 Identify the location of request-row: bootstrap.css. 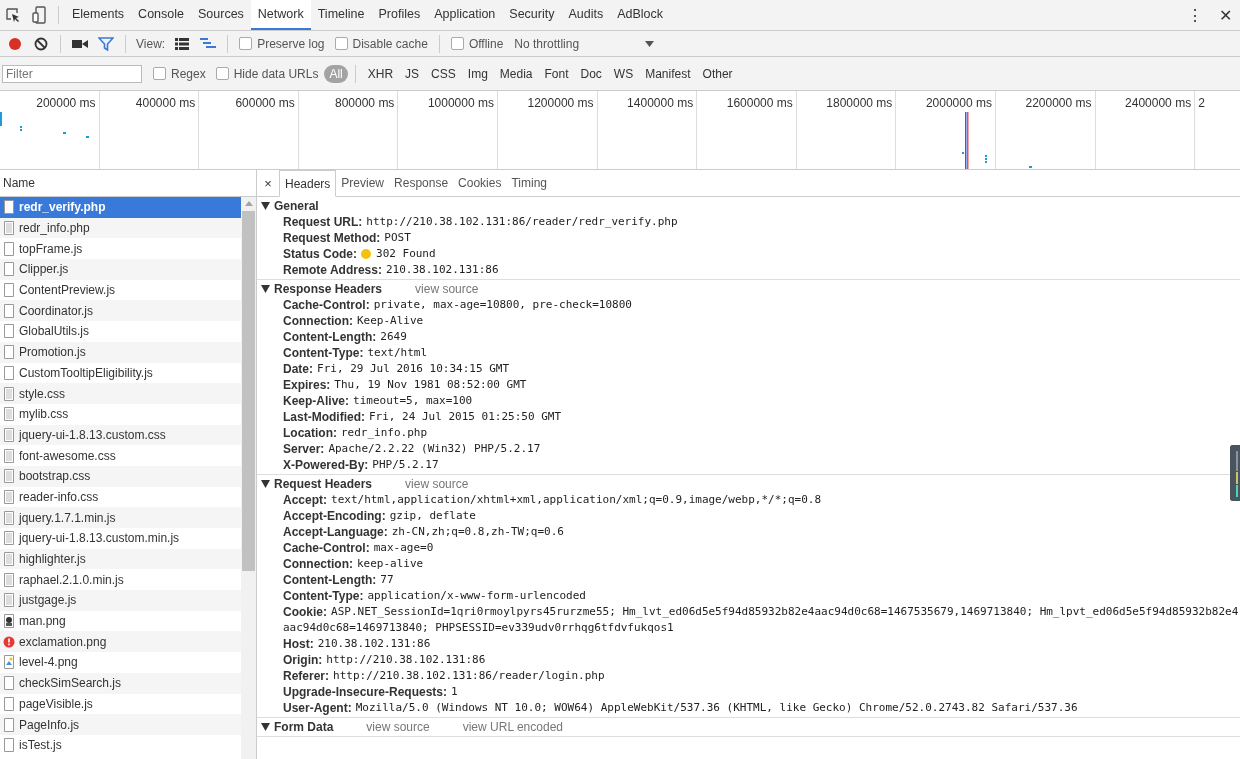
(120, 476).